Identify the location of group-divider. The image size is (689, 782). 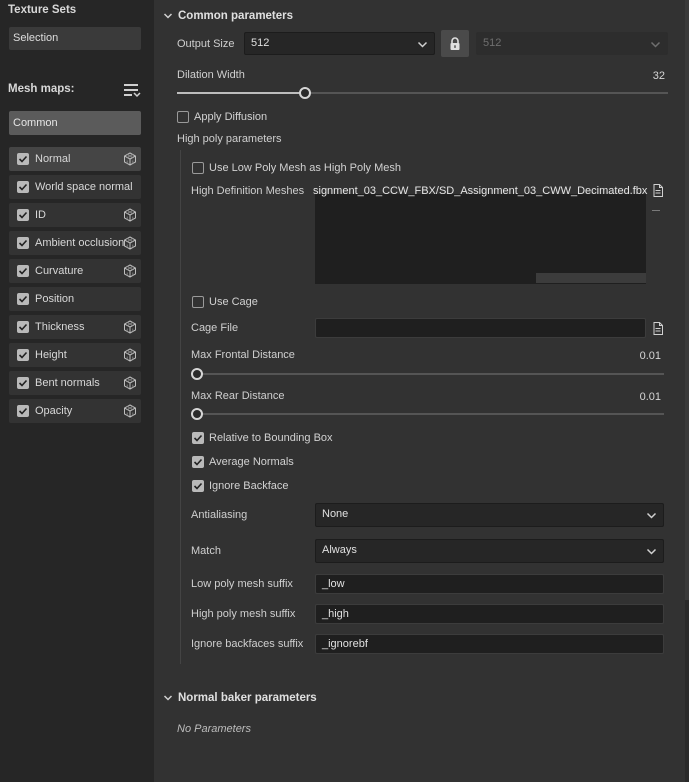
(180, 407).